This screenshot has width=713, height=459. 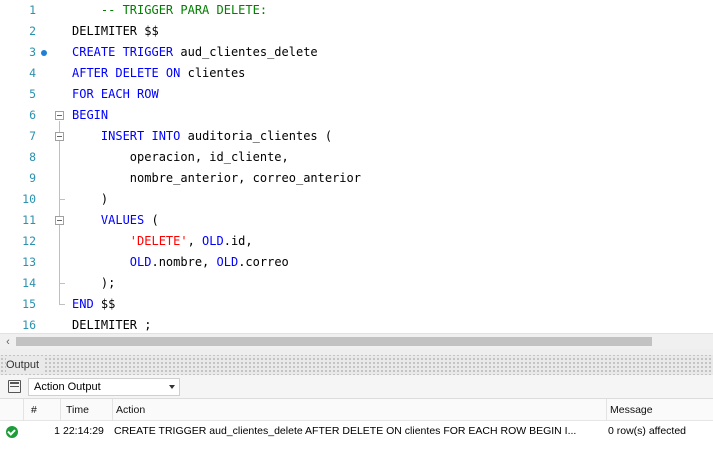 I want to click on code-token: INSERT INTO, so click(x=140, y=136).